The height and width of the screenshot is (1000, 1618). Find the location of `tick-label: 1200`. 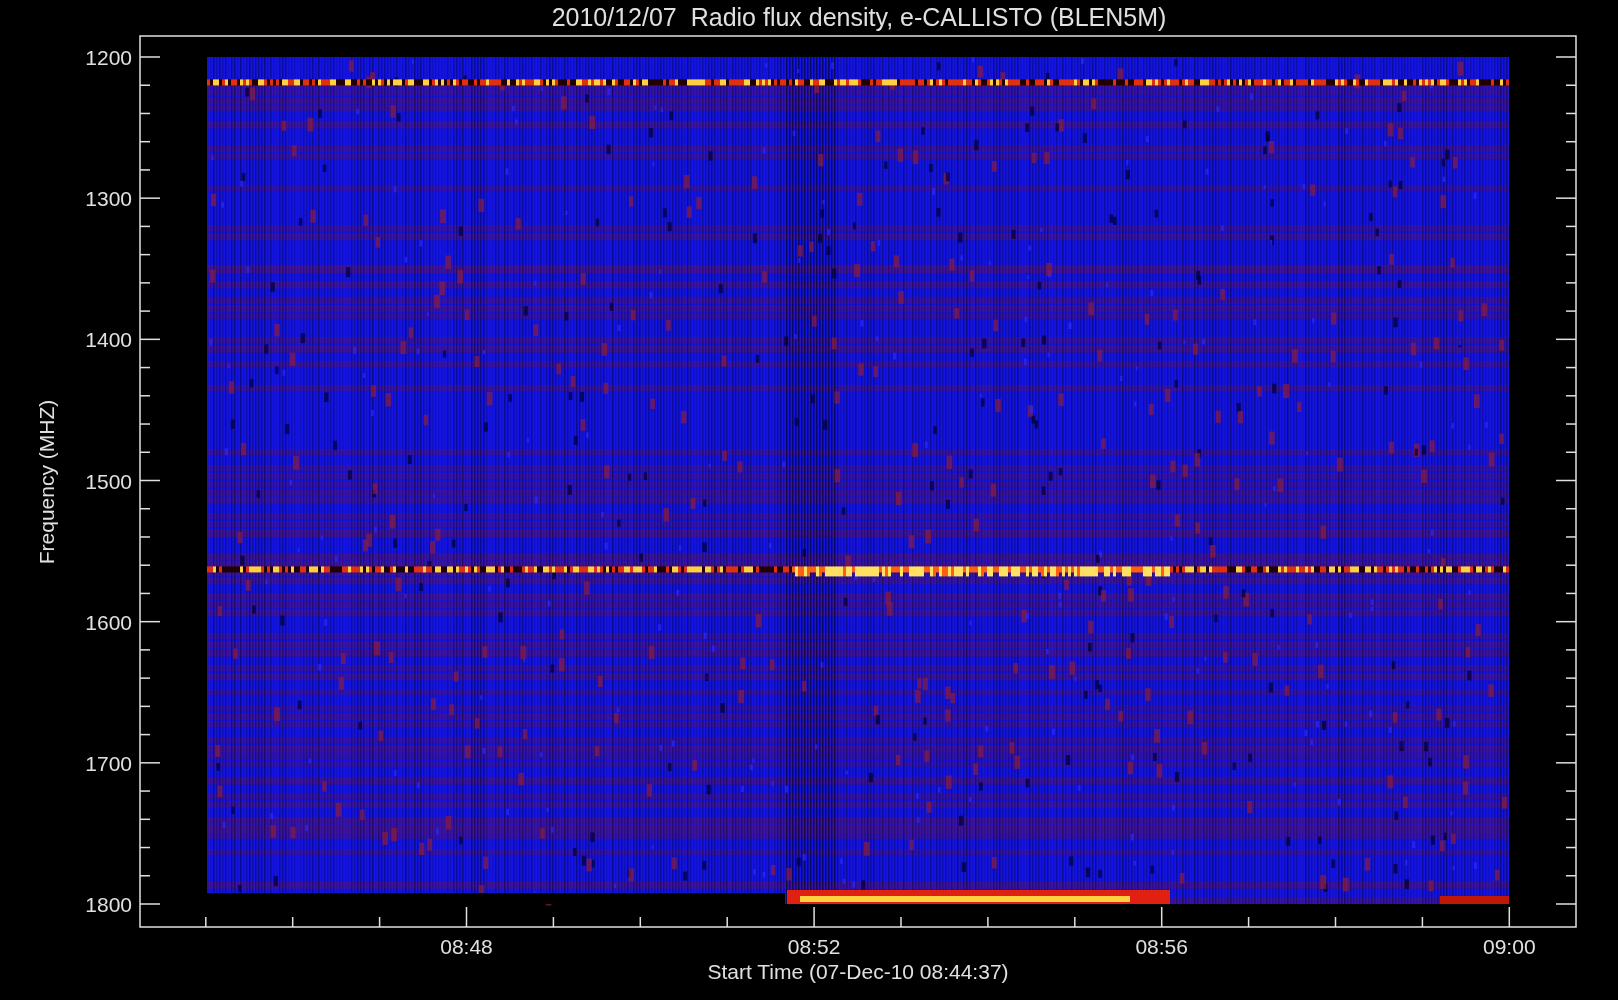

tick-label: 1200 is located at coordinates (108, 57).